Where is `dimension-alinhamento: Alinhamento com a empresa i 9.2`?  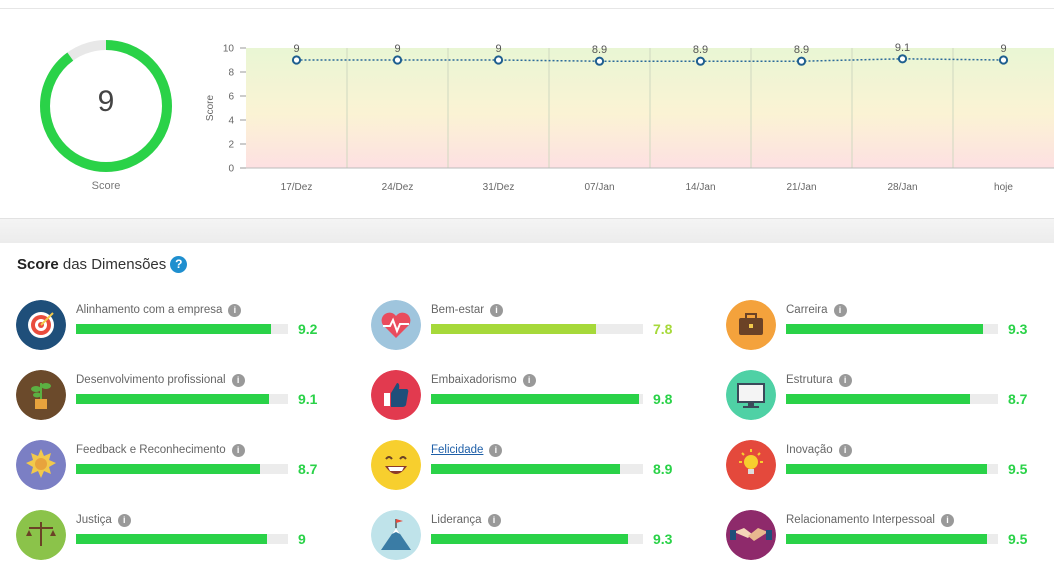
dimension-alinhamento: Alinhamento com a empresa i 9.2 is located at coordinates (186, 328).